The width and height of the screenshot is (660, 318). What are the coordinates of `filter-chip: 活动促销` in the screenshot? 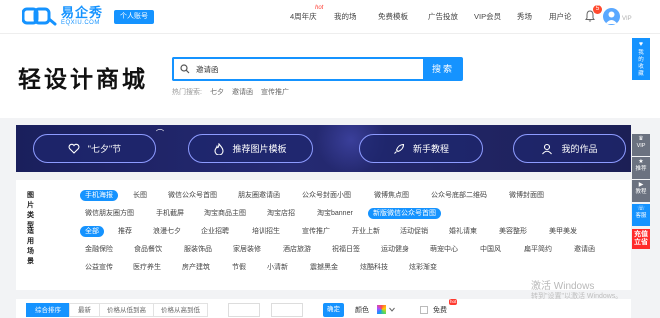 It's located at (414, 231).